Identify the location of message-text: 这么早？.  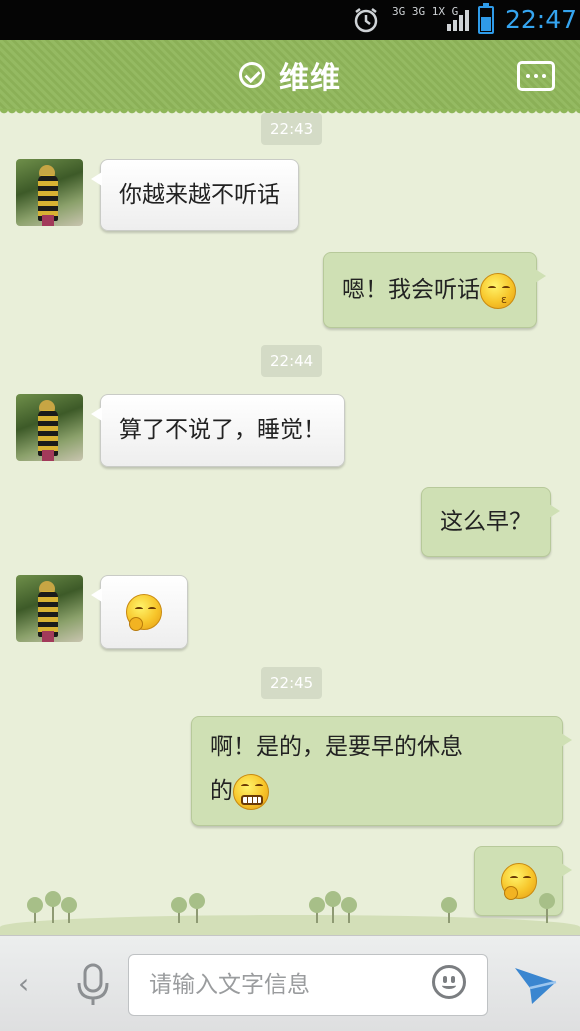
(486, 522).